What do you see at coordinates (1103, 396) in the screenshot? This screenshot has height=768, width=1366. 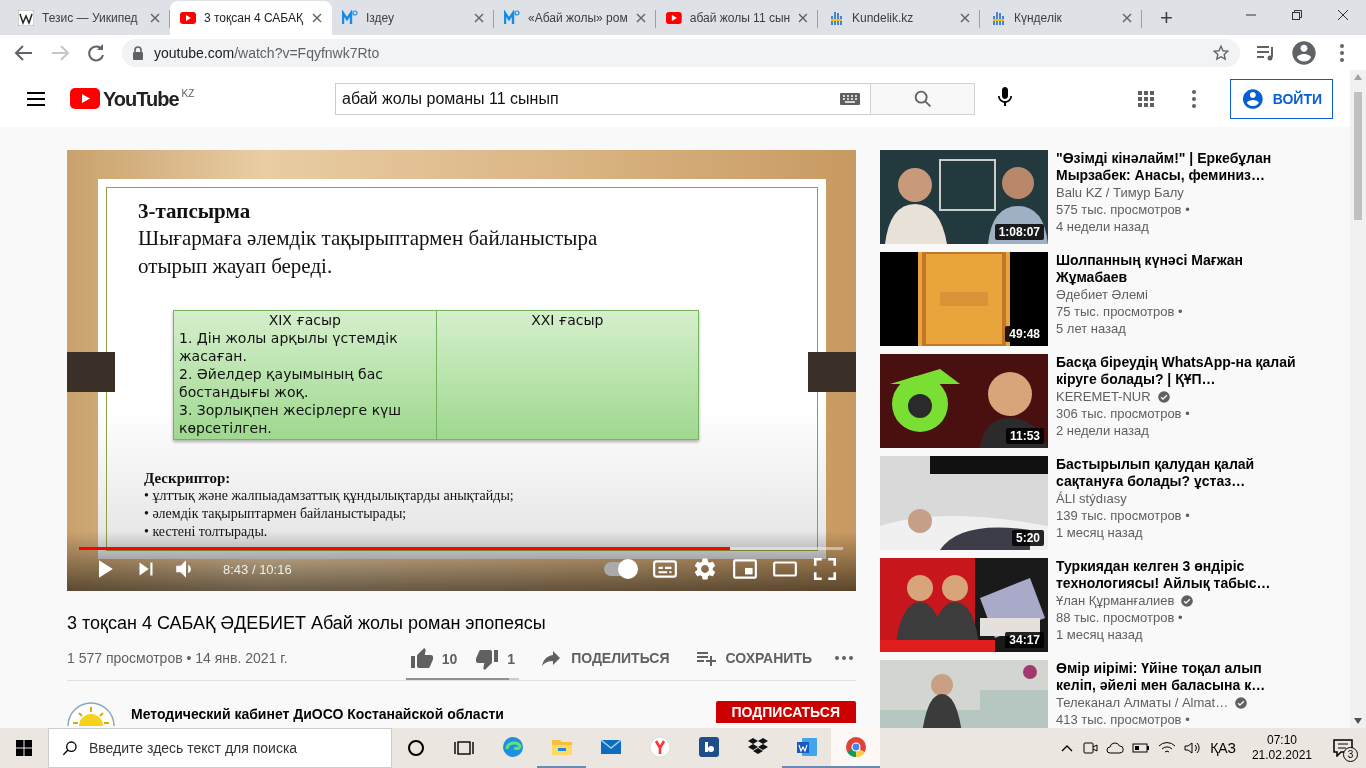 I see `channel-name: KEREMET-NUR` at bounding box center [1103, 396].